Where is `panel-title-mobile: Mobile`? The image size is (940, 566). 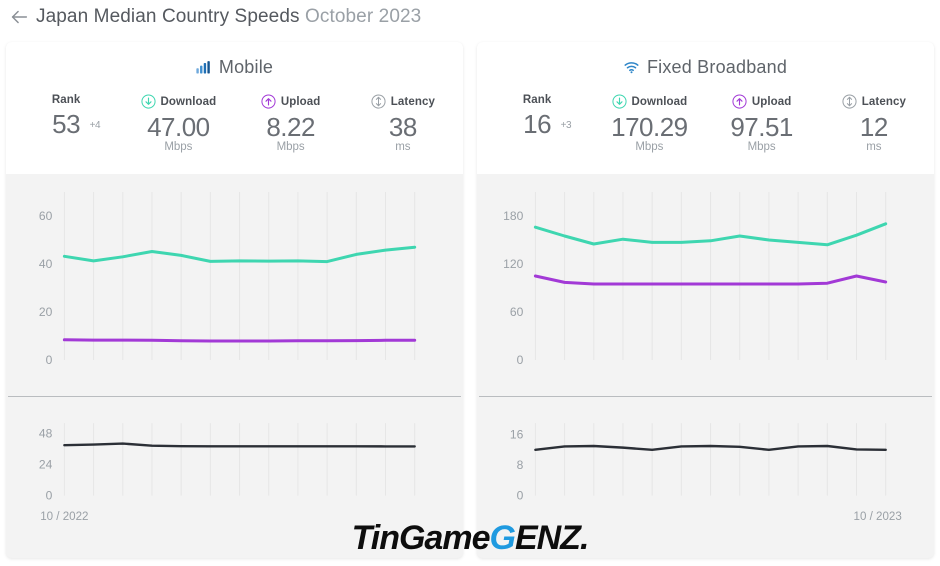 panel-title-mobile: Mobile is located at coordinates (234, 67).